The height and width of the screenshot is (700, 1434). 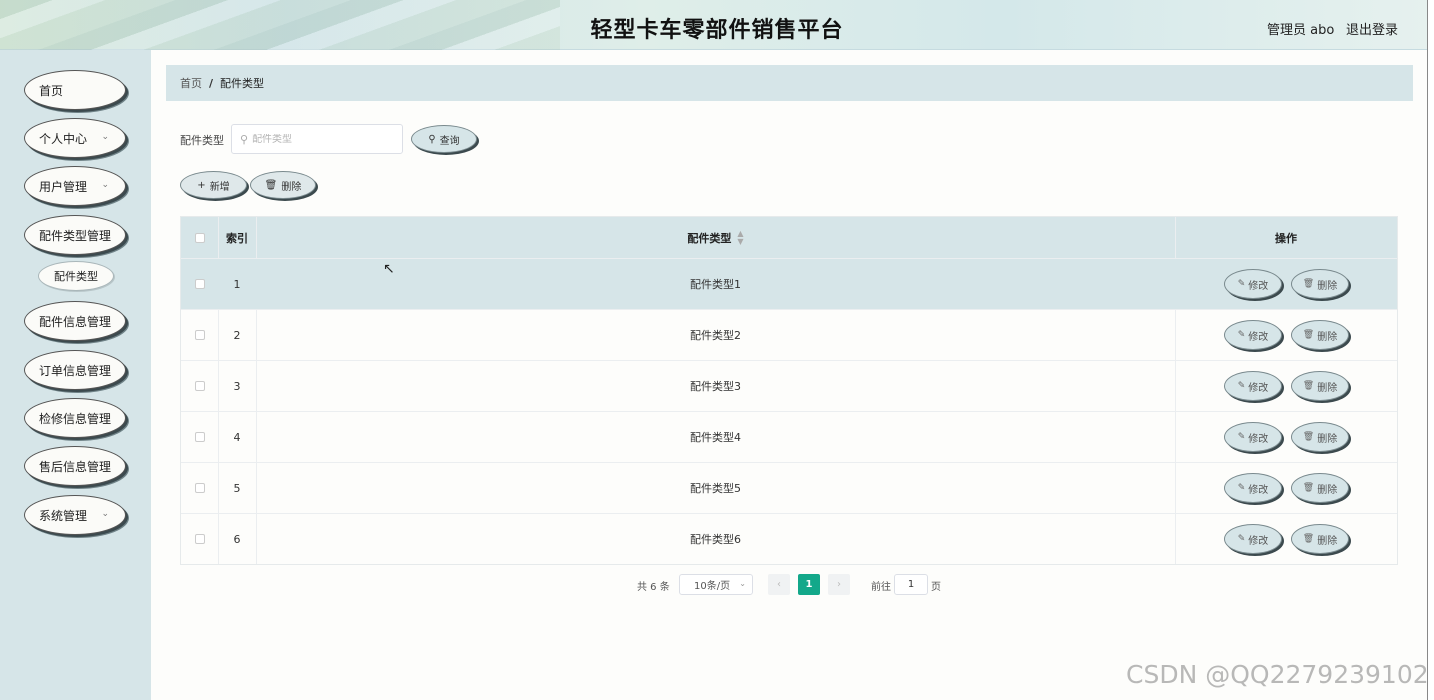 I want to click on header-index: 索引, so click(x=237, y=238).